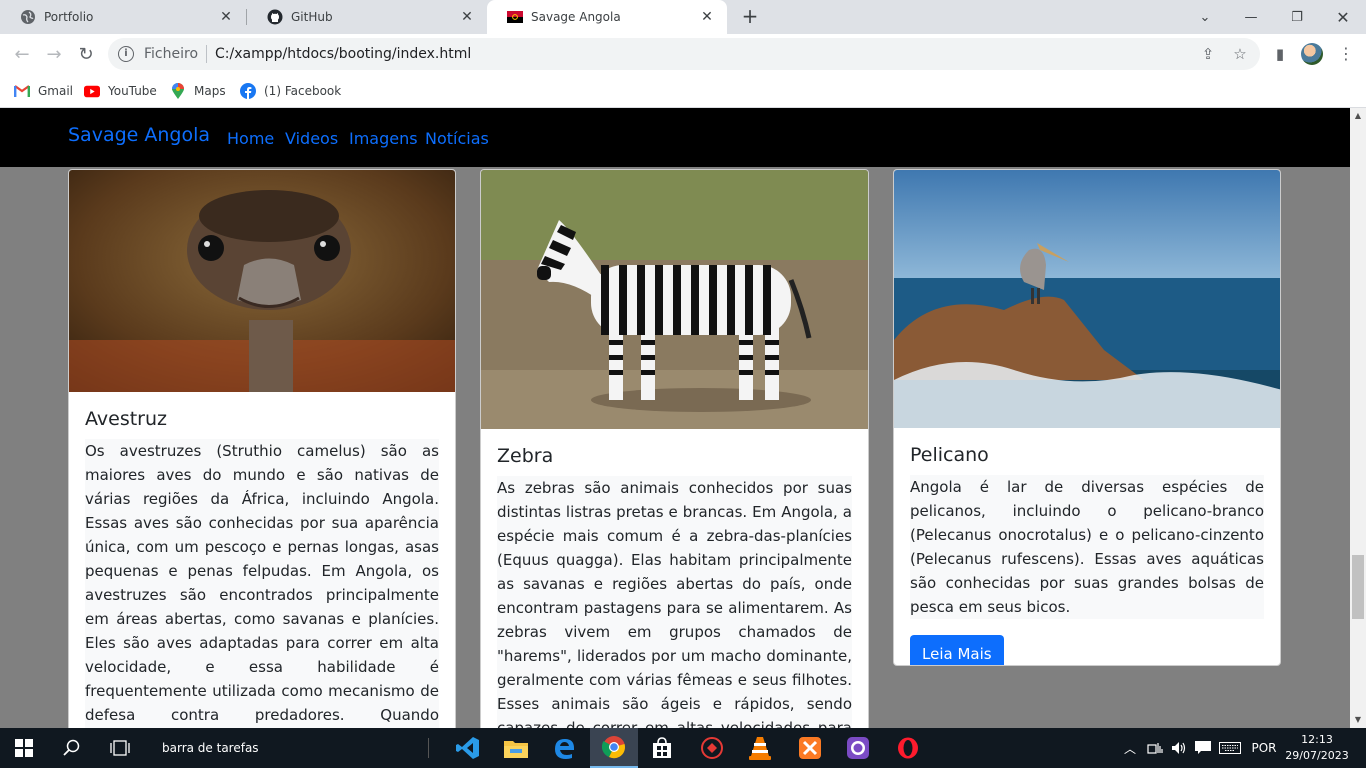  What do you see at coordinates (383, 138) in the screenshot?
I see `nav-link-imagens: Imagens` at bounding box center [383, 138].